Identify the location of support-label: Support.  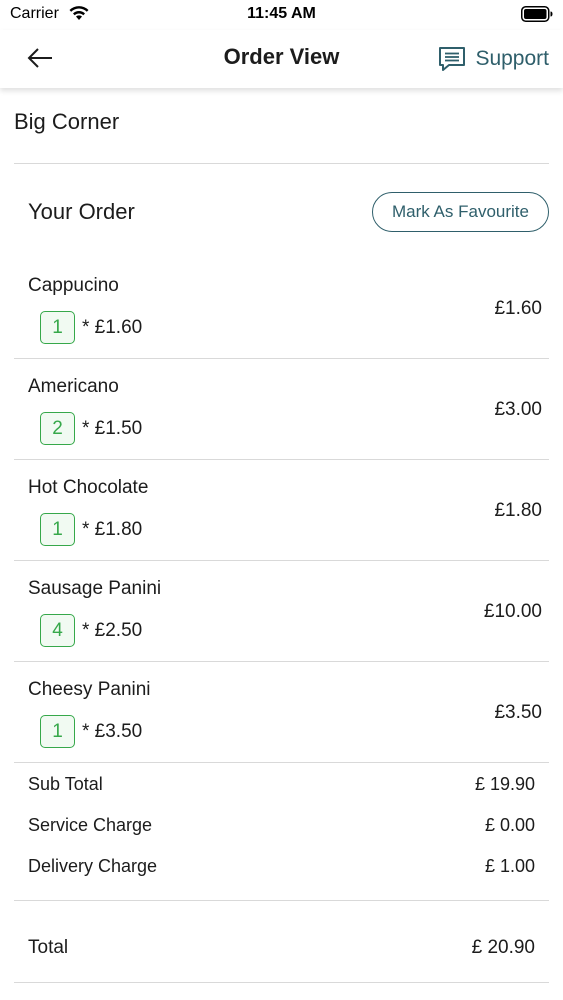
(512, 58).